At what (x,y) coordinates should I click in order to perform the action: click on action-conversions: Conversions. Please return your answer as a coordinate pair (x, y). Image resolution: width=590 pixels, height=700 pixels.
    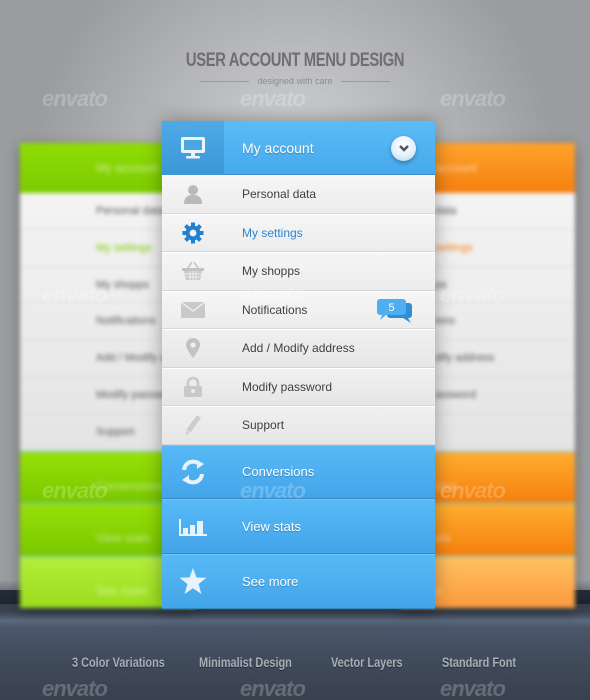
    Looking at the image, I should click on (298, 472).